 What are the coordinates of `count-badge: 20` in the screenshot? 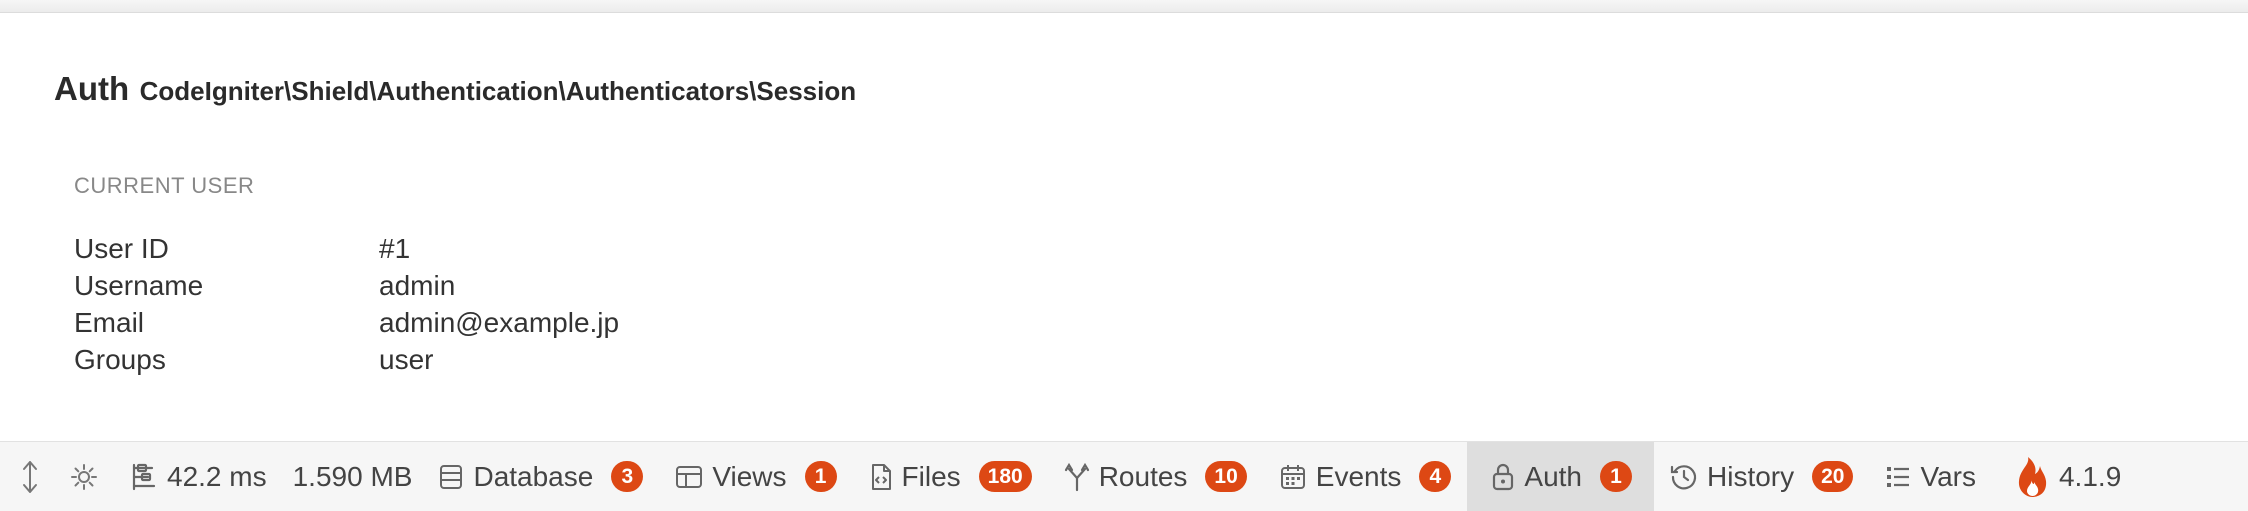 It's located at (1833, 476).